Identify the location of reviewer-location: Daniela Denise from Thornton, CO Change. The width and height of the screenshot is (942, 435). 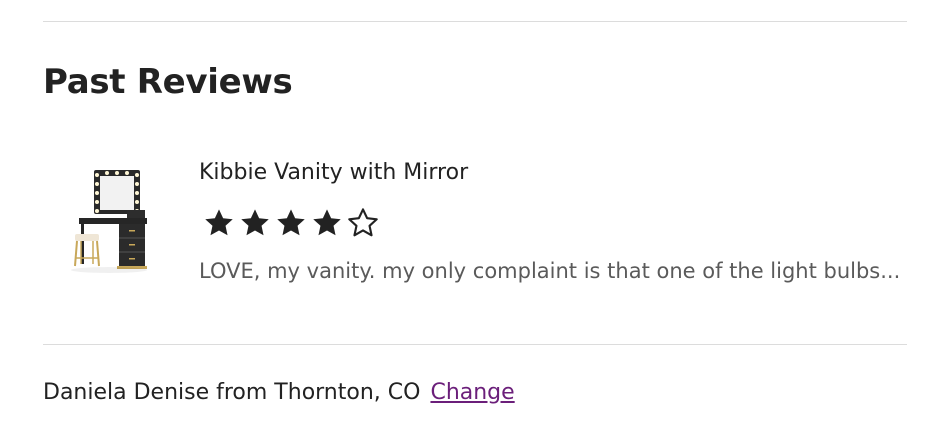
(279, 393).